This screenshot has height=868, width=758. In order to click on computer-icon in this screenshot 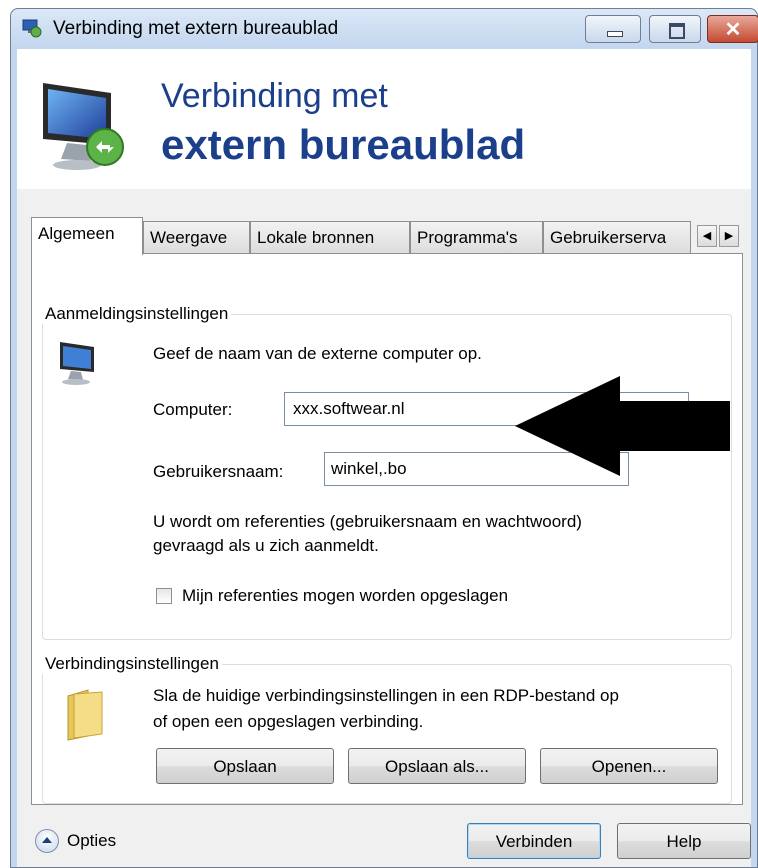, I will do `click(77, 363)`.